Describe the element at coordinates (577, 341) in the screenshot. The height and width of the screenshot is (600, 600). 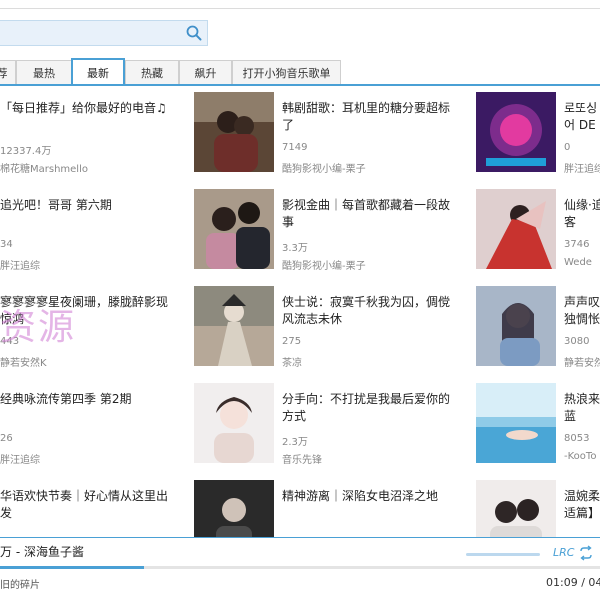
I see `play-count: 3080` at that location.